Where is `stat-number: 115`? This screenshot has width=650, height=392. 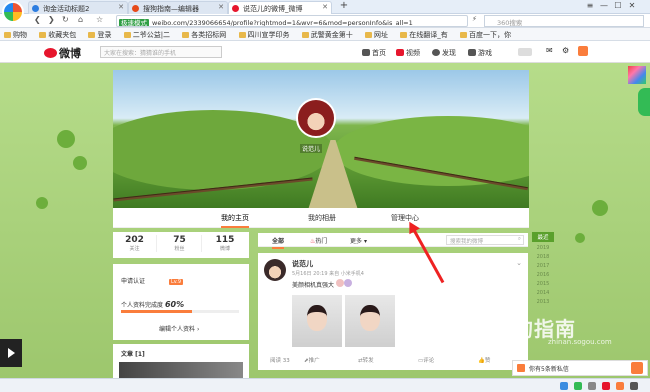 stat-number: 115 is located at coordinates (225, 240).